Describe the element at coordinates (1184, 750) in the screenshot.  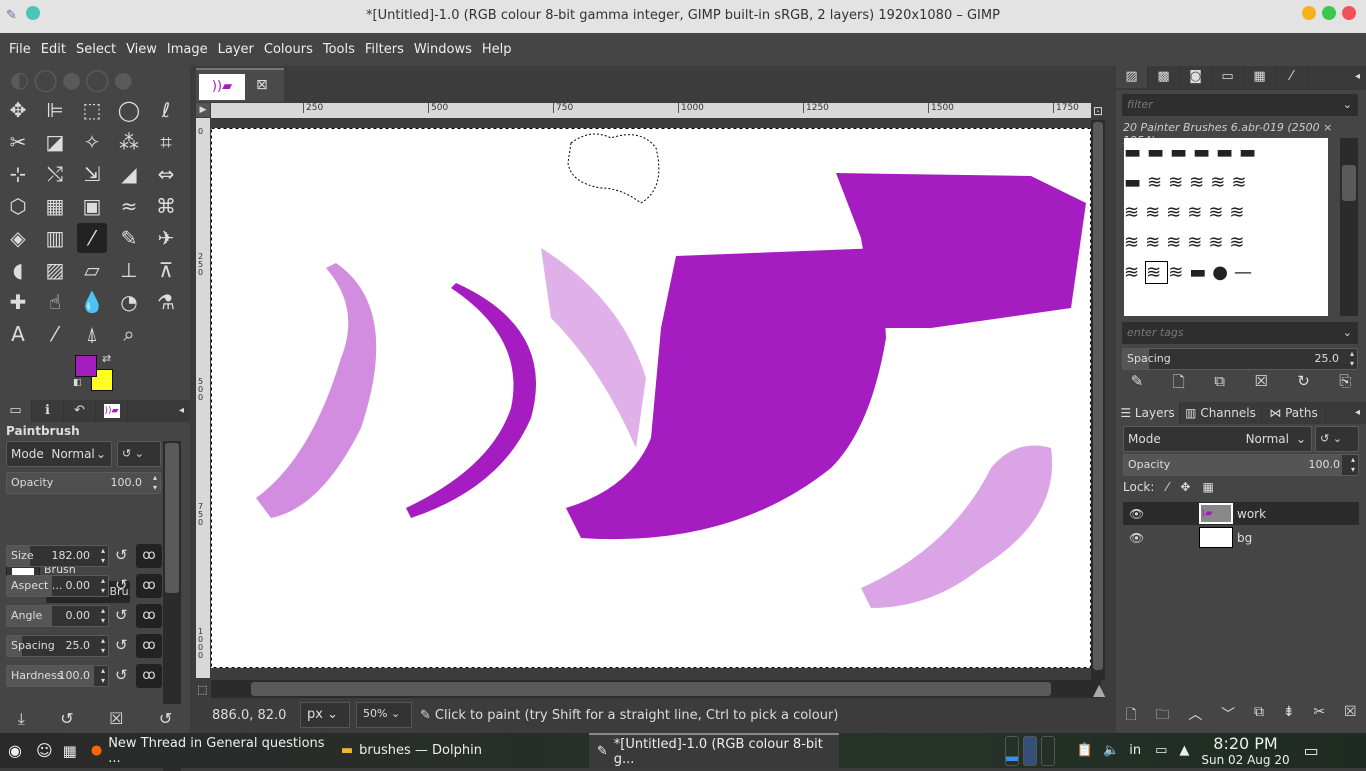
I see `tray-expand-icon: ▲` at that location.